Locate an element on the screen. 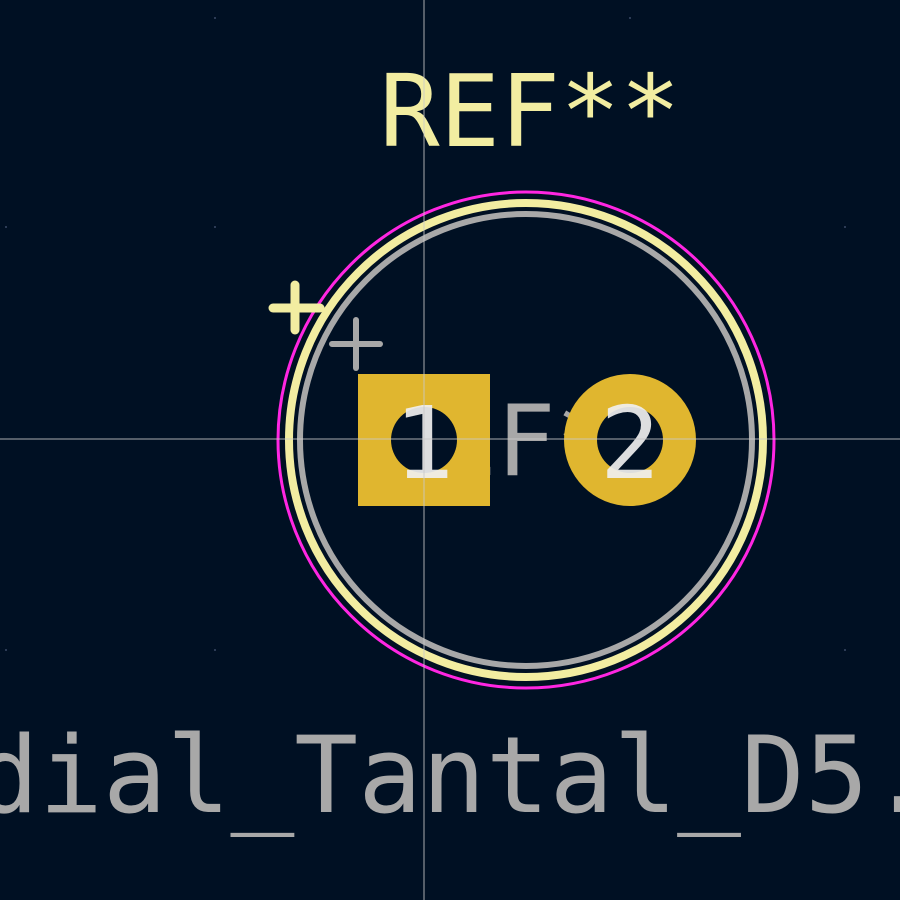  pad-2: 2 is located at coordinates (630, 440).